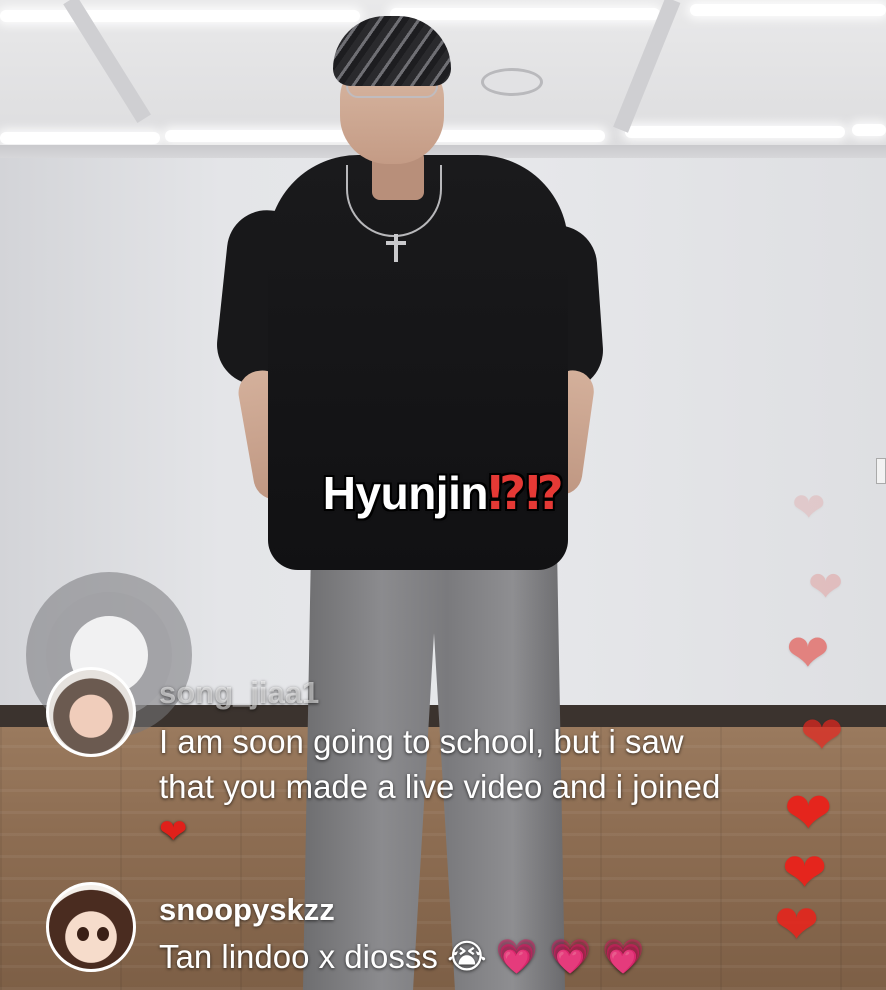 The height and width of the screenshot is (990, 886). Describe the element at coordinates (467, 957) in the screenshot. I see `crying-face-icon: 😭` at that location.